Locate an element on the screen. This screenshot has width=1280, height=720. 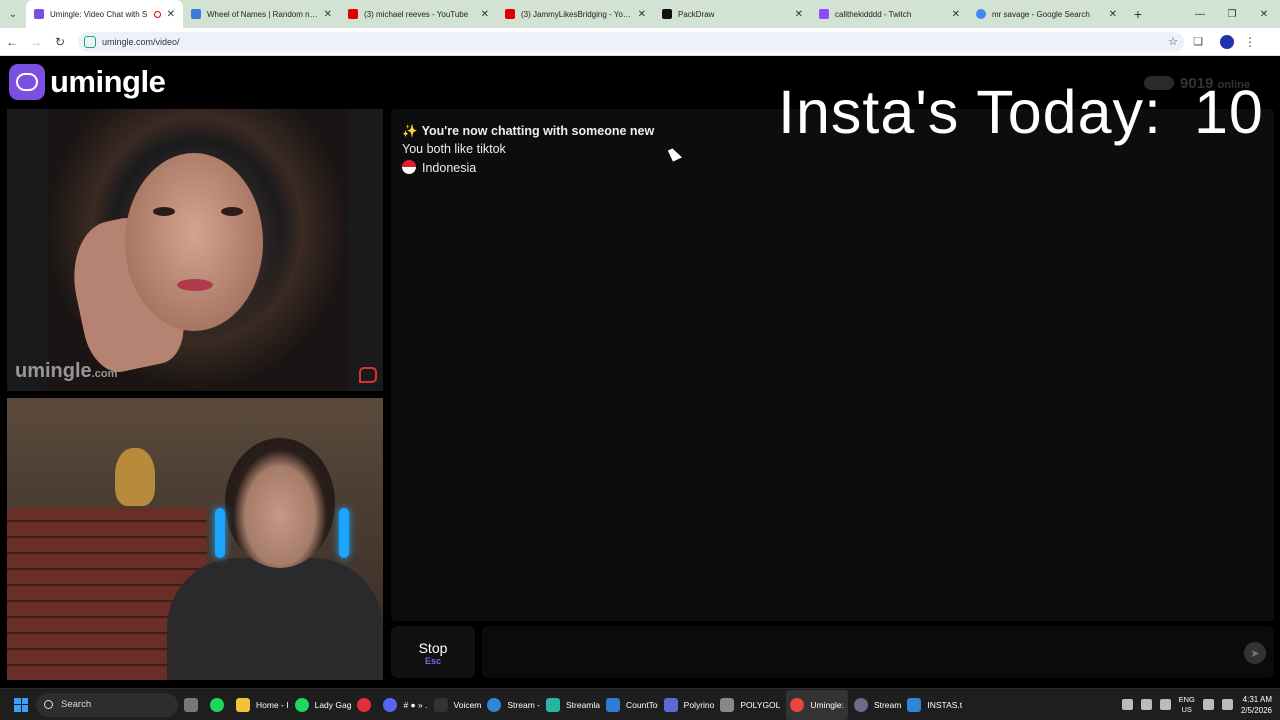
address-toolbar: ← → ↻ umingle.com/video/ ☆ ❏ ⋮ is located at coordinates (640, 42).